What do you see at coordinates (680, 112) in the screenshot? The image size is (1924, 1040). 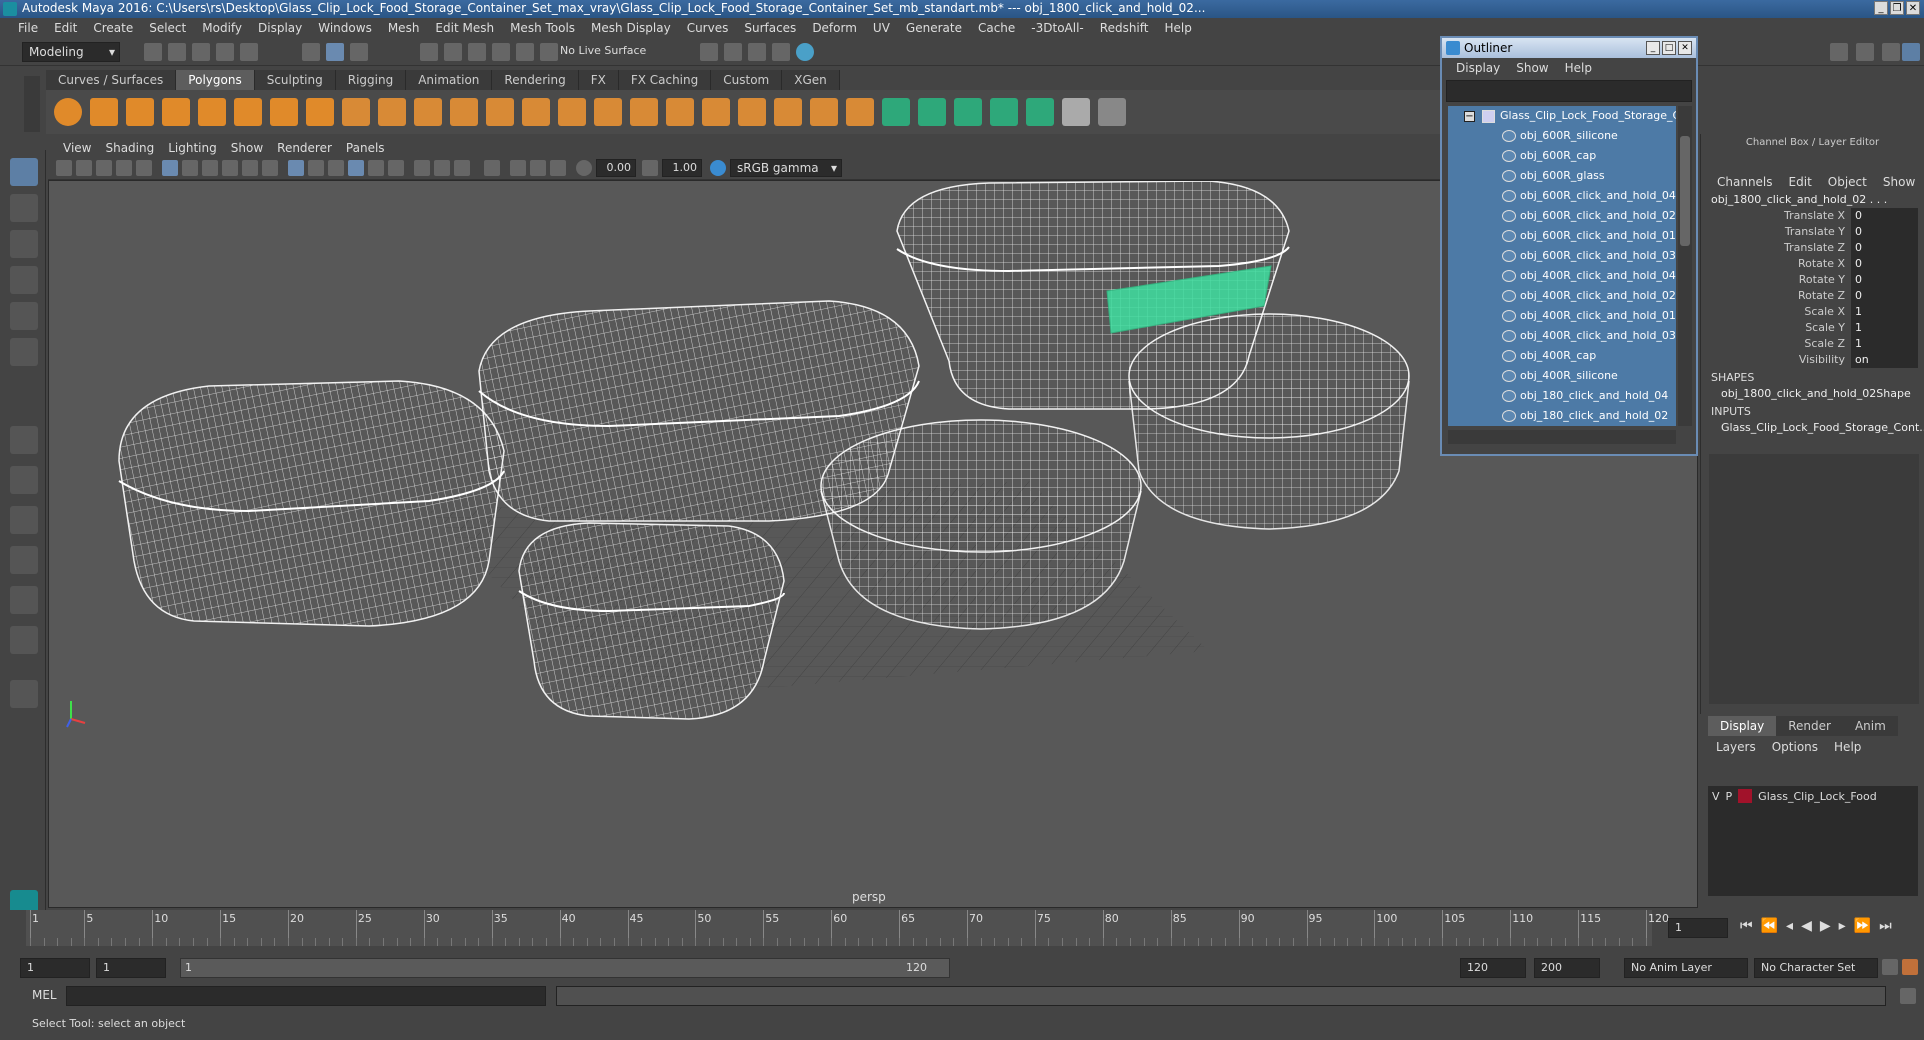 I see `bevel-icon` at bounding box center [680, 112].